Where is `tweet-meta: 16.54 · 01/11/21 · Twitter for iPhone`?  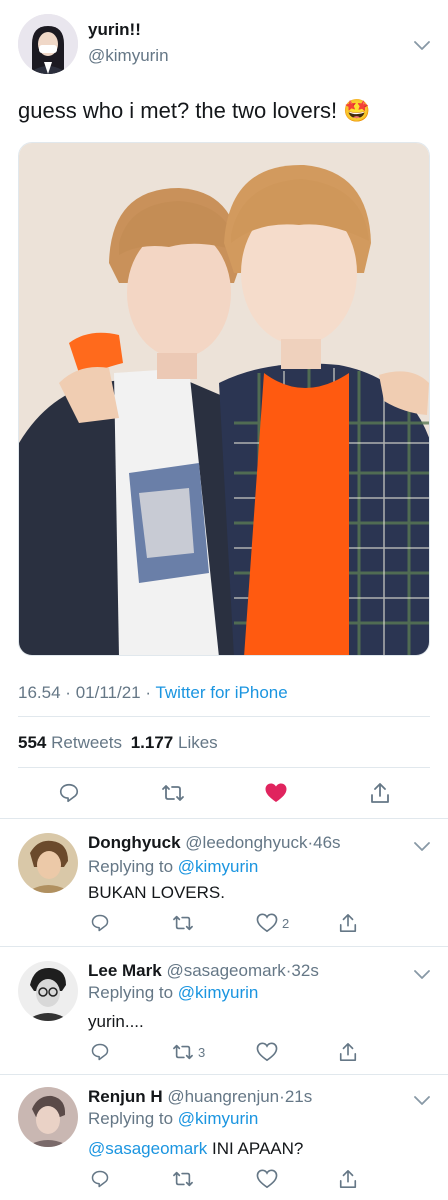
tweet-meta: 16.54 · 01/11/21 · Twitter for iPhone is located at coordinates (153, 693).